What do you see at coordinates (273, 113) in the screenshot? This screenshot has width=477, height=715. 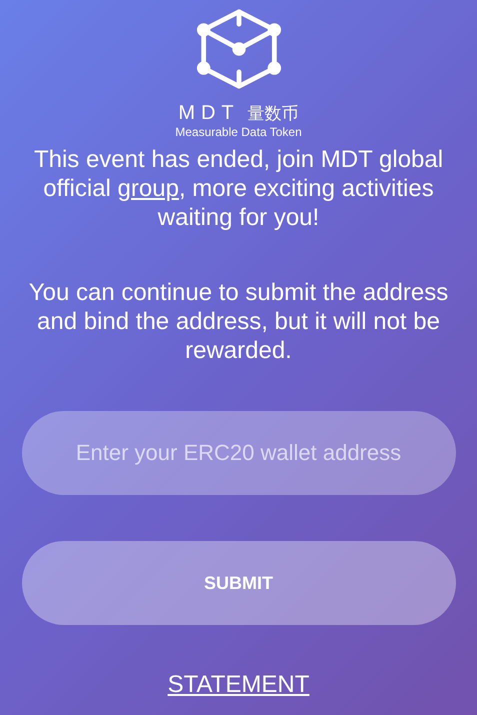 I see `brand-chinese-name: 量数币` at bounding box center [273, 113].